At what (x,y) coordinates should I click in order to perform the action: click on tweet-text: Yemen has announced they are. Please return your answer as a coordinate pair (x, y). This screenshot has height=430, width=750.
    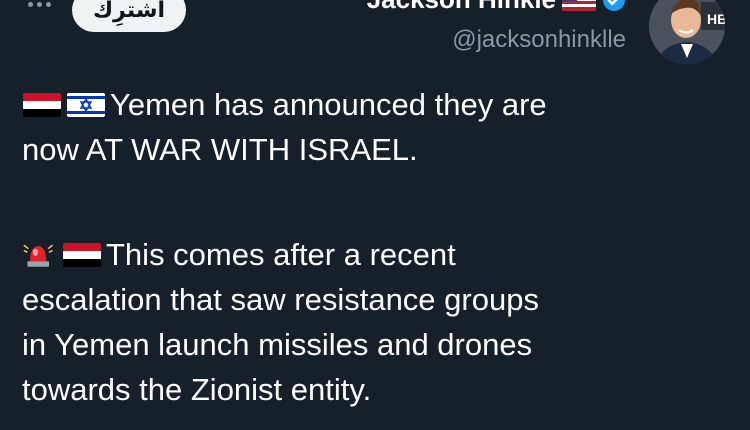
    Looking at the image, I should click on (328, 104).